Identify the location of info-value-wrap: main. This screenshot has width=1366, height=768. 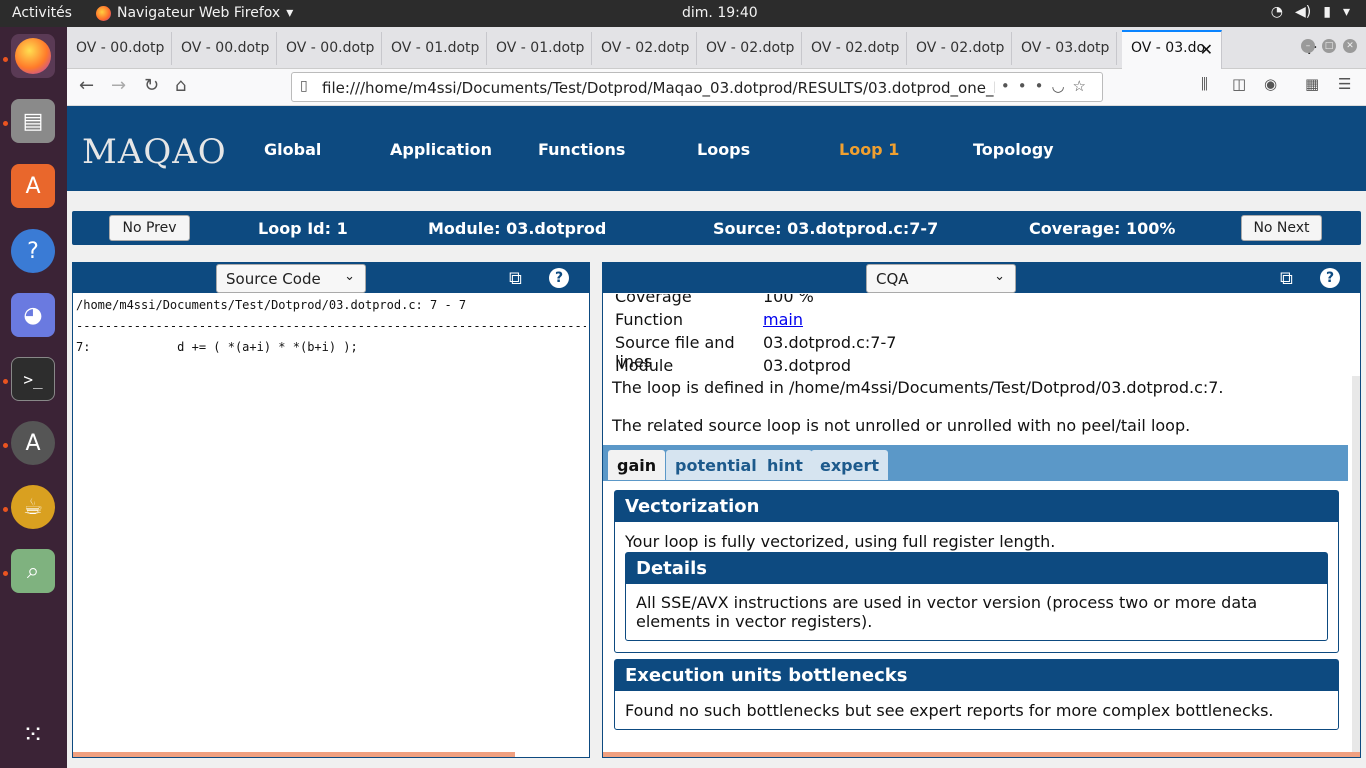
(783, 319).